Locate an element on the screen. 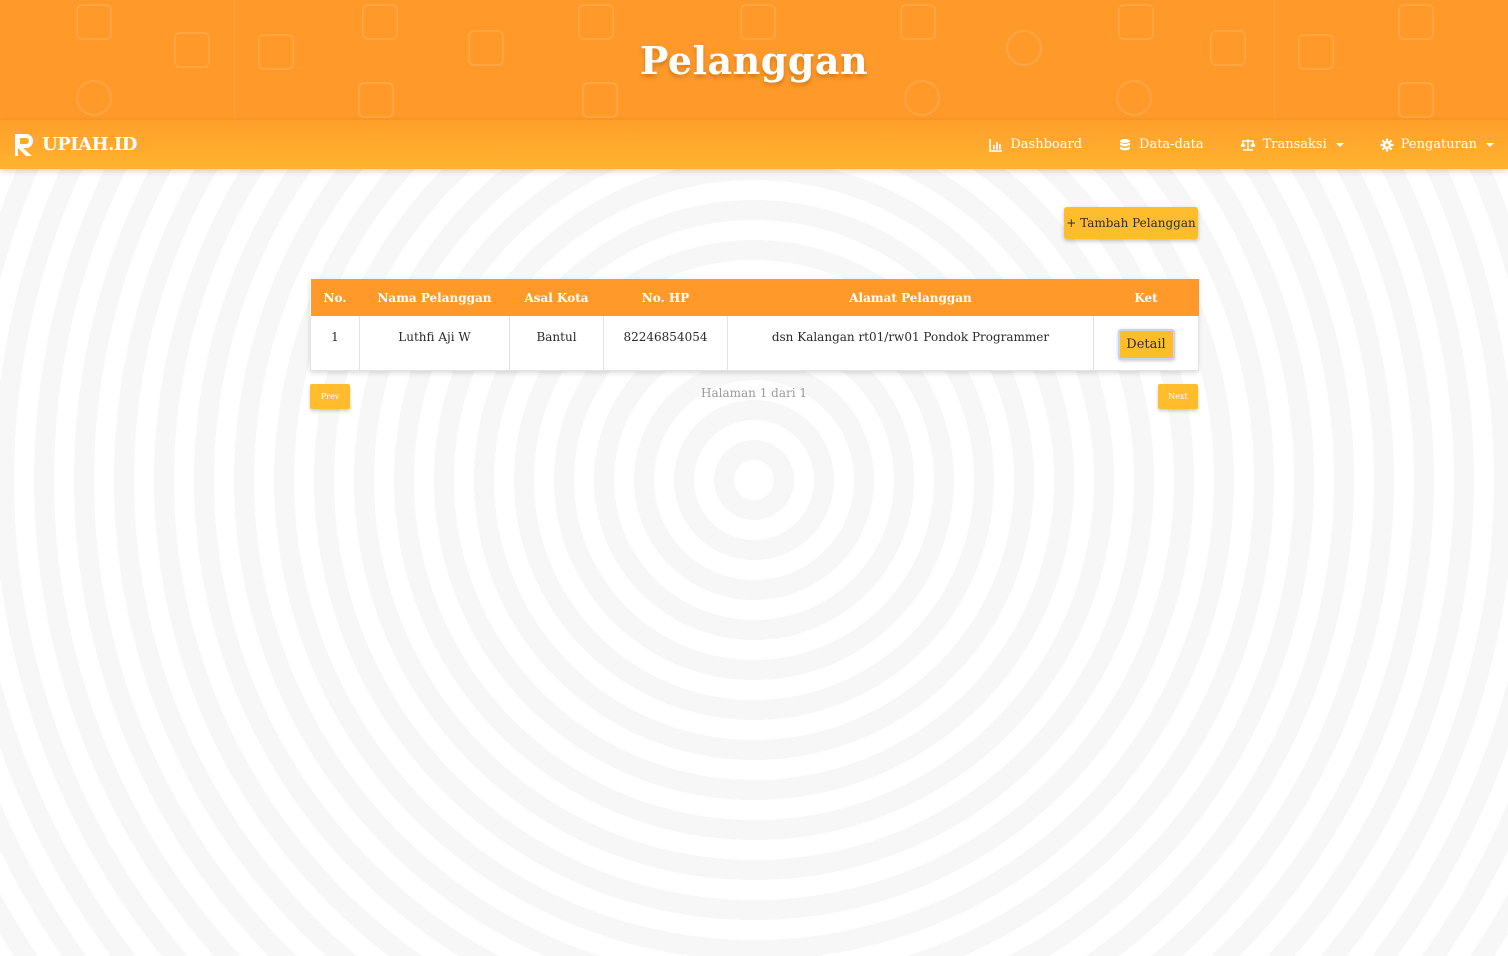 The image size is (1508, 956). header-banner: Pelanggan is located at coordinates (754, 64).